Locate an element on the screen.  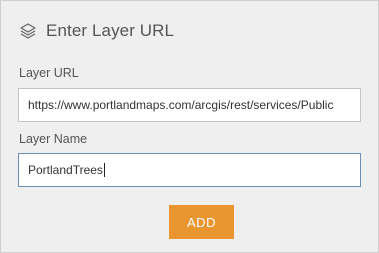
text-caret is located at coordinates (104, 170).